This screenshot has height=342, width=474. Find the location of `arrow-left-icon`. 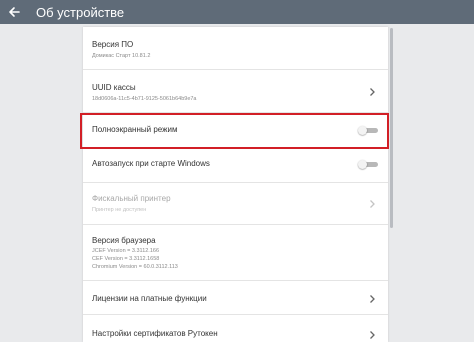

arrow-left-icon is located at coordinates (14, 12).